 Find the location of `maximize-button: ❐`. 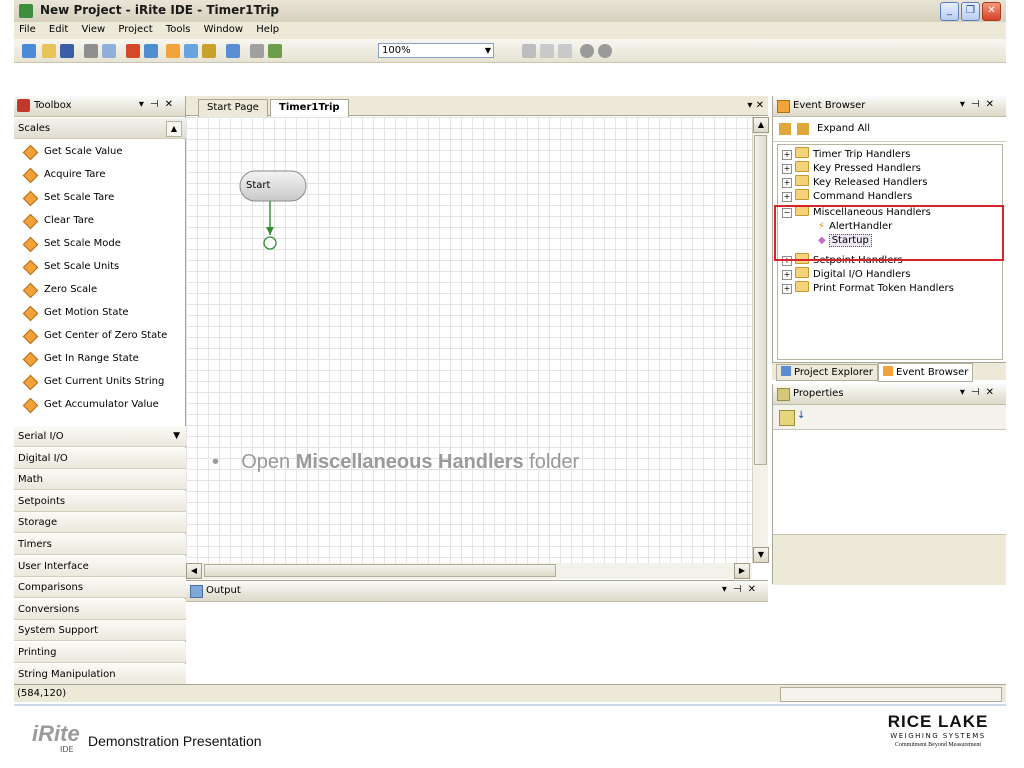

maximize-button: ❐ is located at coordinates (970, 11).